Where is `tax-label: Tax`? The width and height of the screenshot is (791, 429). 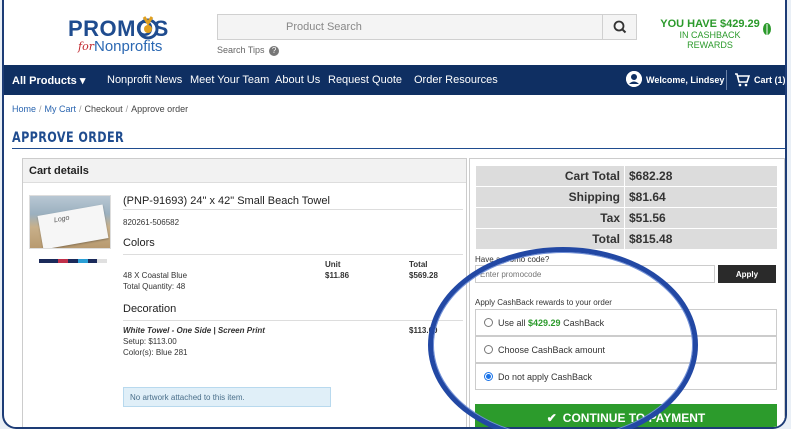 tax-label: Tax is located at coordinates (550, 218).